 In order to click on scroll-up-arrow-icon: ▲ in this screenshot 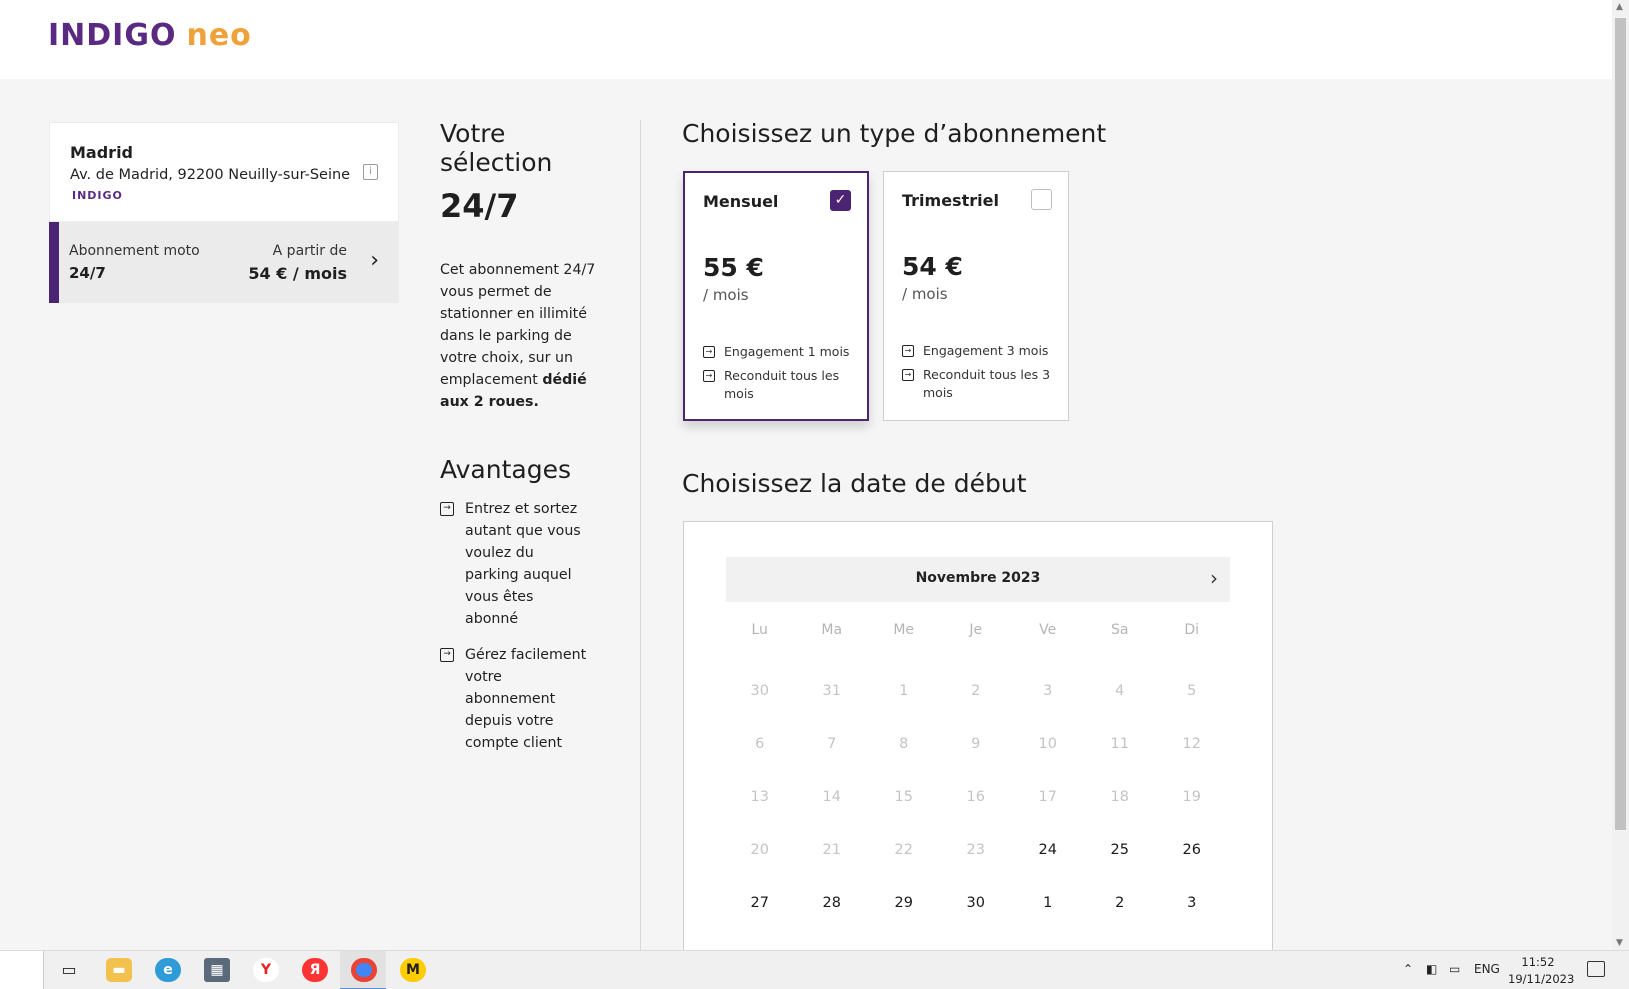, I will do `click(1619, 7)`.